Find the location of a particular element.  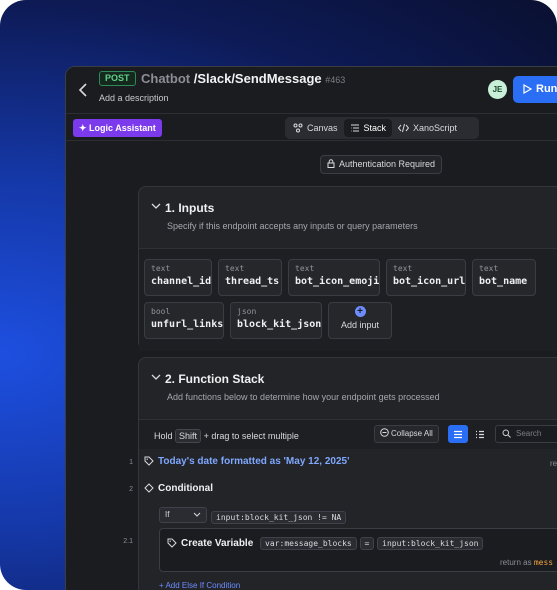

tab-xanoscript: XanoScript is located at coordinates (427, 128).